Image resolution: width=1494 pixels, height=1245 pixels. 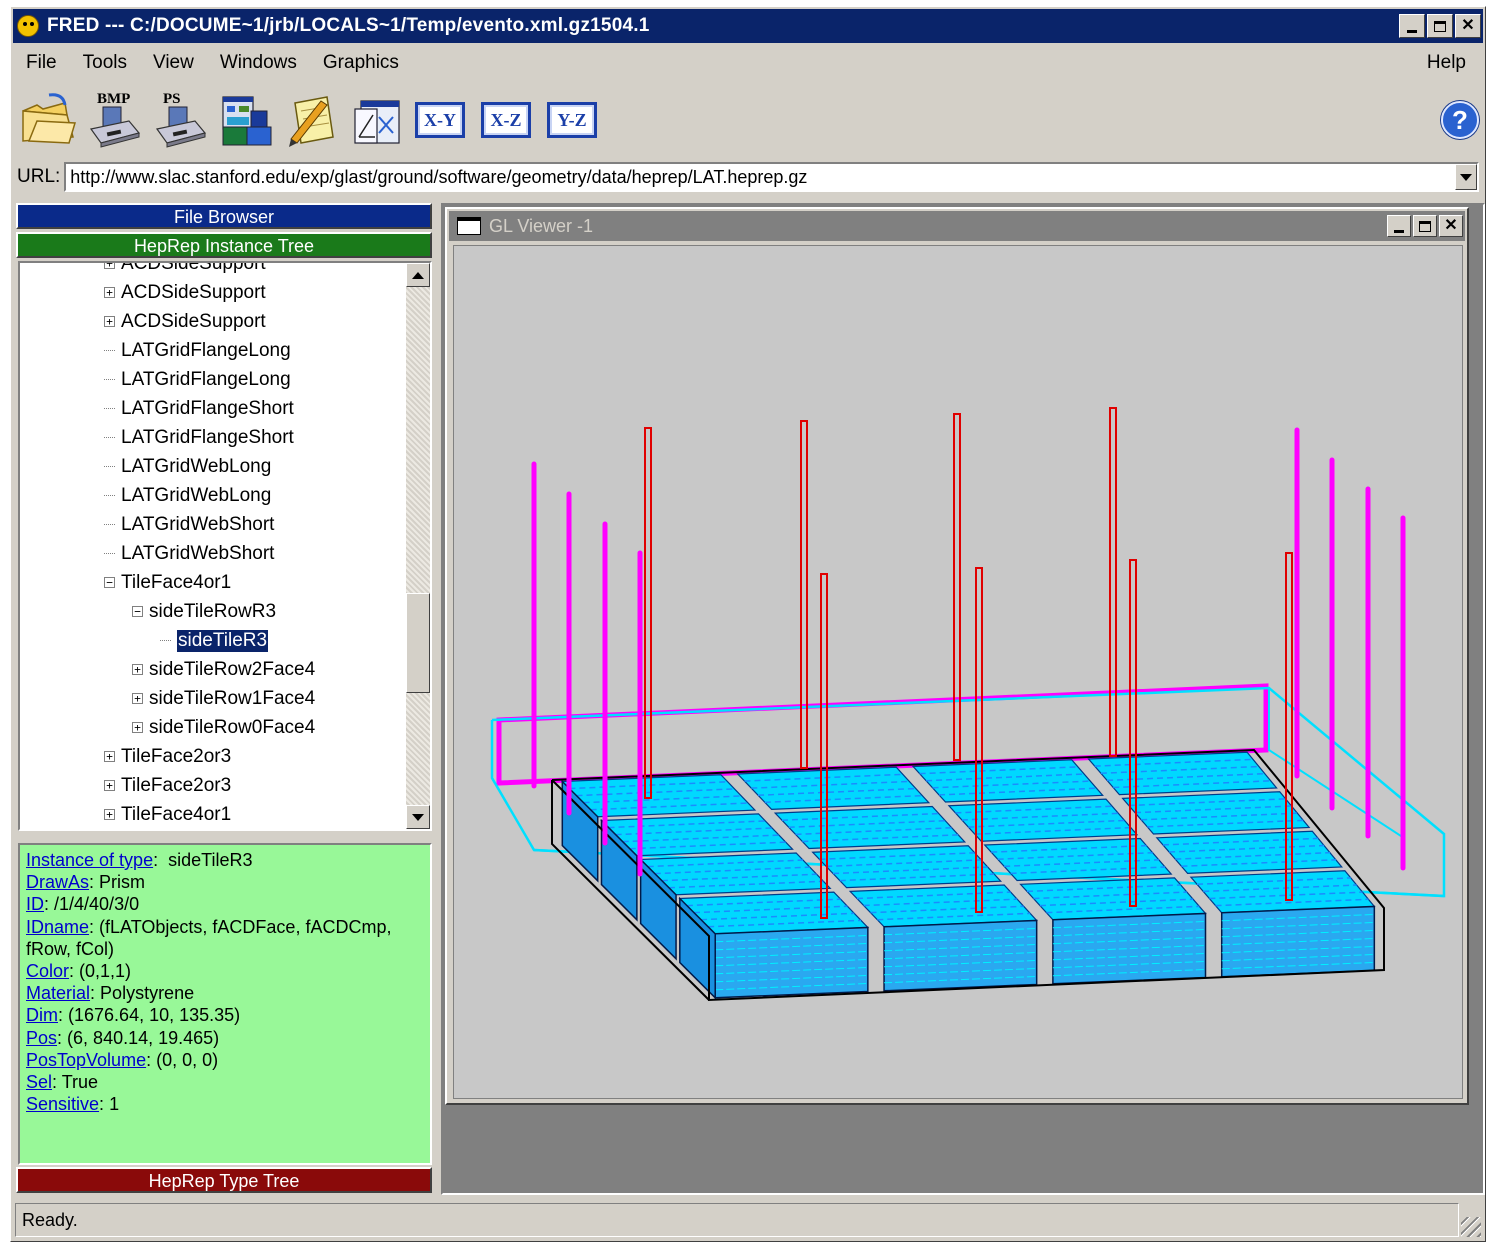 I want to click on menu-graphics: Graphics, so click(x=361, y=63).